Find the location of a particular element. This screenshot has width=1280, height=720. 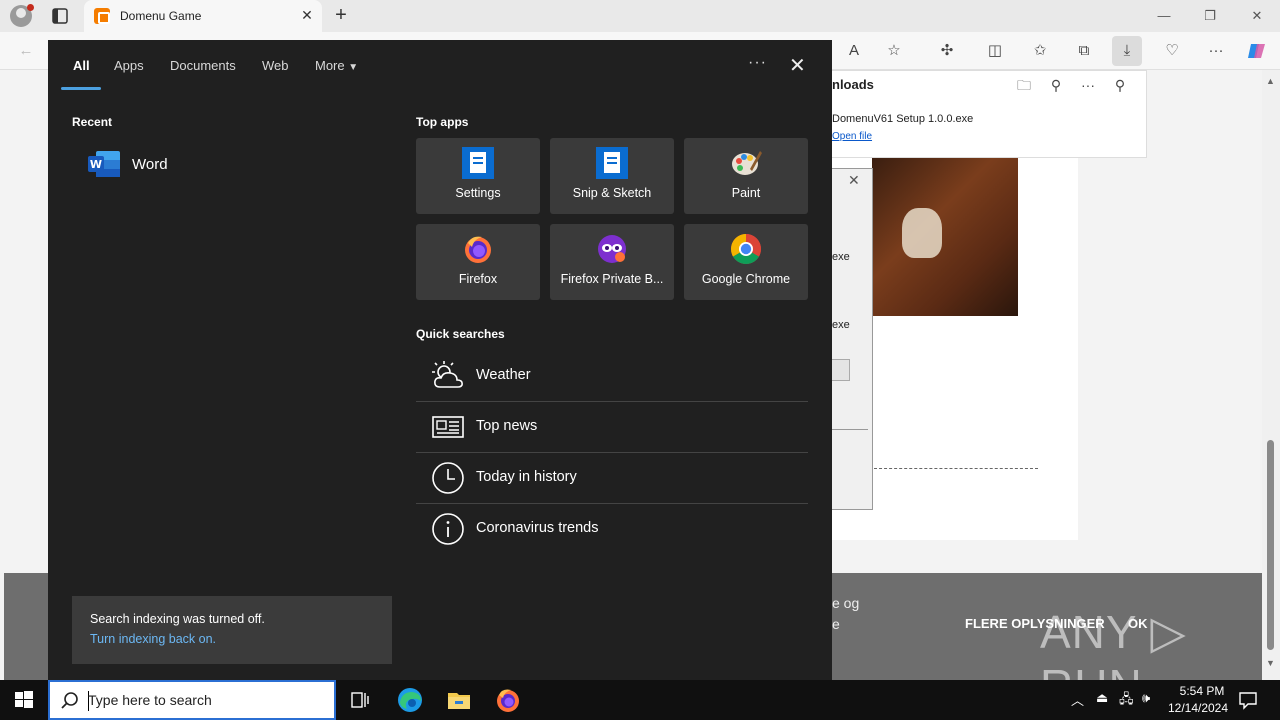

weather-cloud-sun-icon is located at coordinates (448, 376).